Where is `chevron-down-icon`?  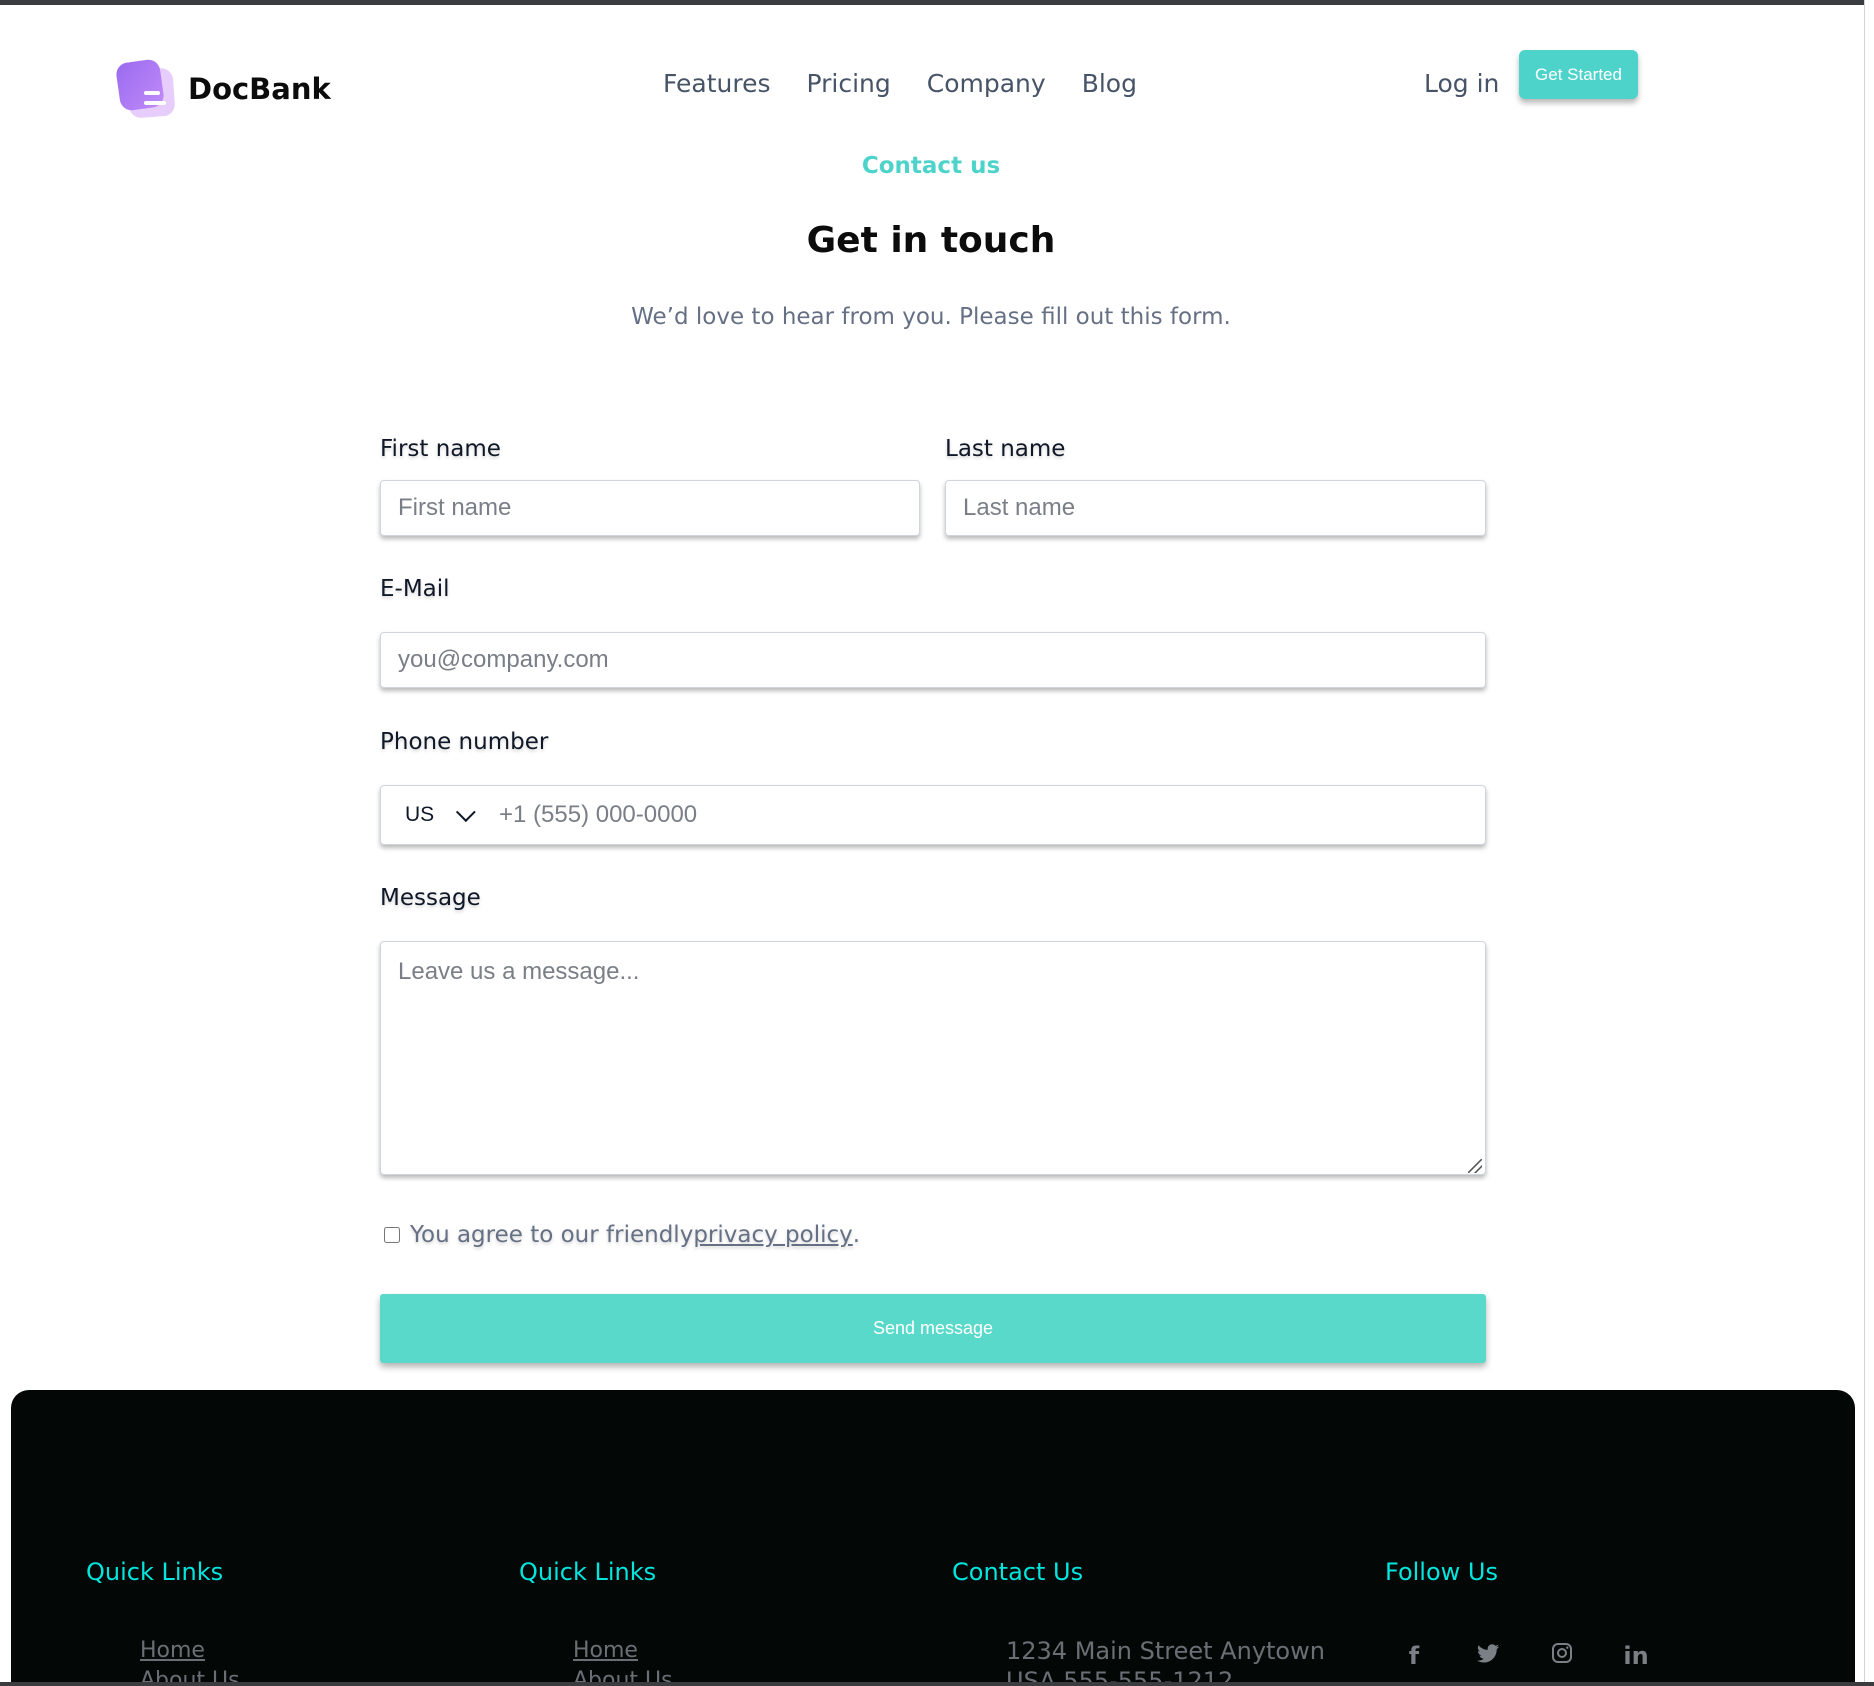 chevron-down-icon is located at coordinates (466, 812).